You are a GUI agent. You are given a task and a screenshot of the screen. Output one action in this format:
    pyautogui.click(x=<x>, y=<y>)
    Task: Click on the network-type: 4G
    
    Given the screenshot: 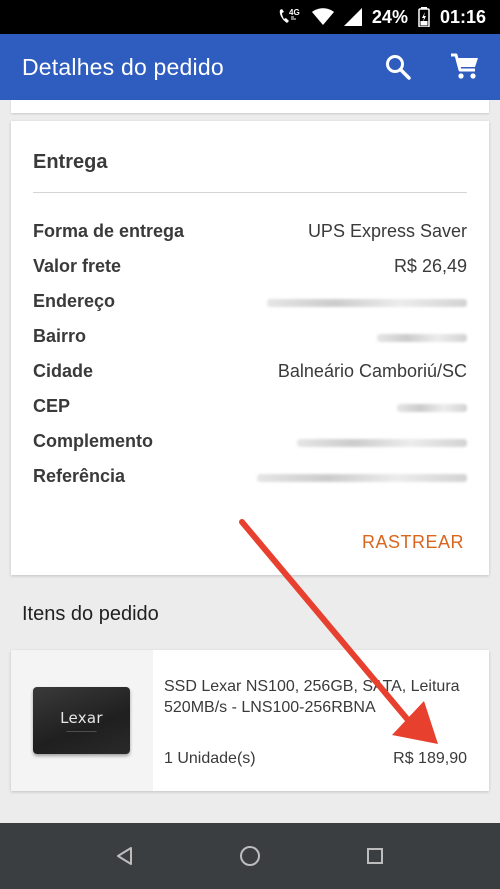 What is the action you would take?
    pyautogui.click(x=294, y=12)
    